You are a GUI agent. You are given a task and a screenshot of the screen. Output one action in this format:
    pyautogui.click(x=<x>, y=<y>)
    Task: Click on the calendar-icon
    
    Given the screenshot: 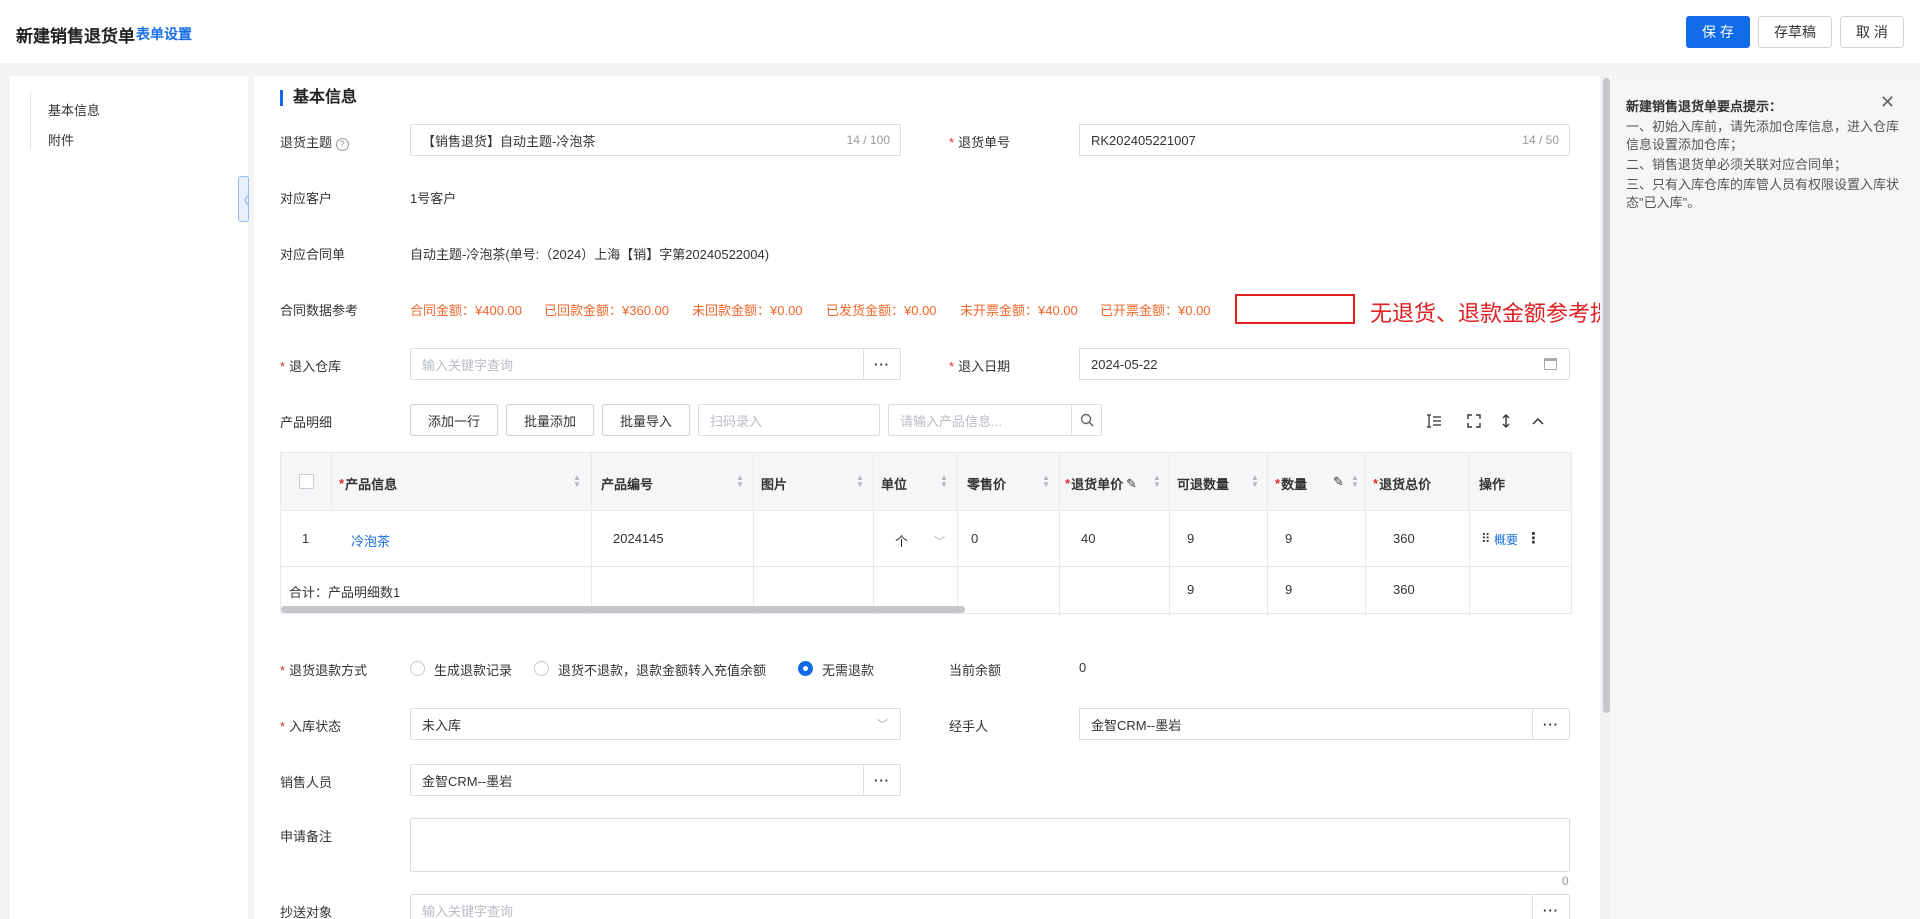 What is the action you would take?
    pyautogui.click(x=1550, y=364)
    